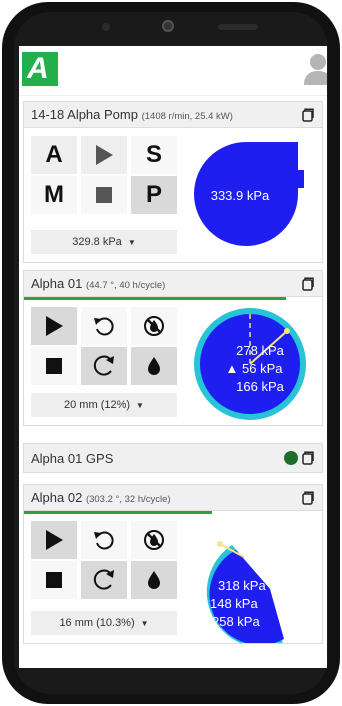 Image resolution: width=342 pixels, height=706 pixels. Describe the element at coordinates (57, 497) in the screenshot. I see `alpha02-title: Alpha 02` at that location.